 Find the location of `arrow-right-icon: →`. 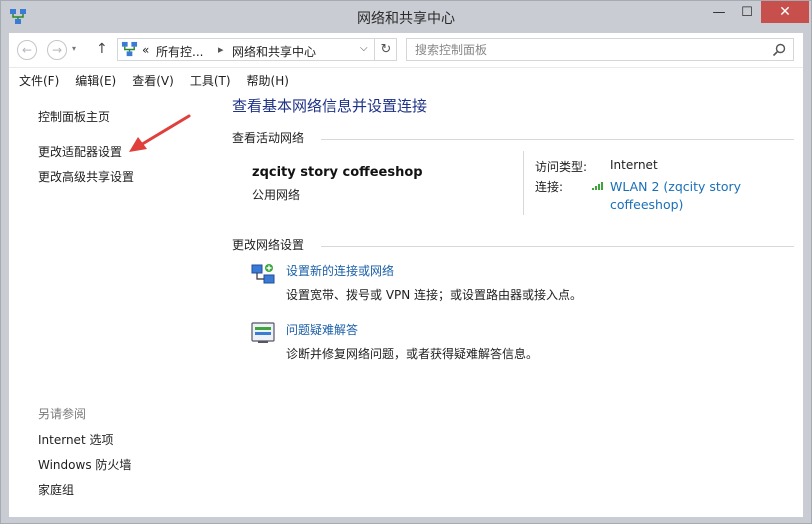

arrow-right-icon: → is located at coordinates (57, 50).